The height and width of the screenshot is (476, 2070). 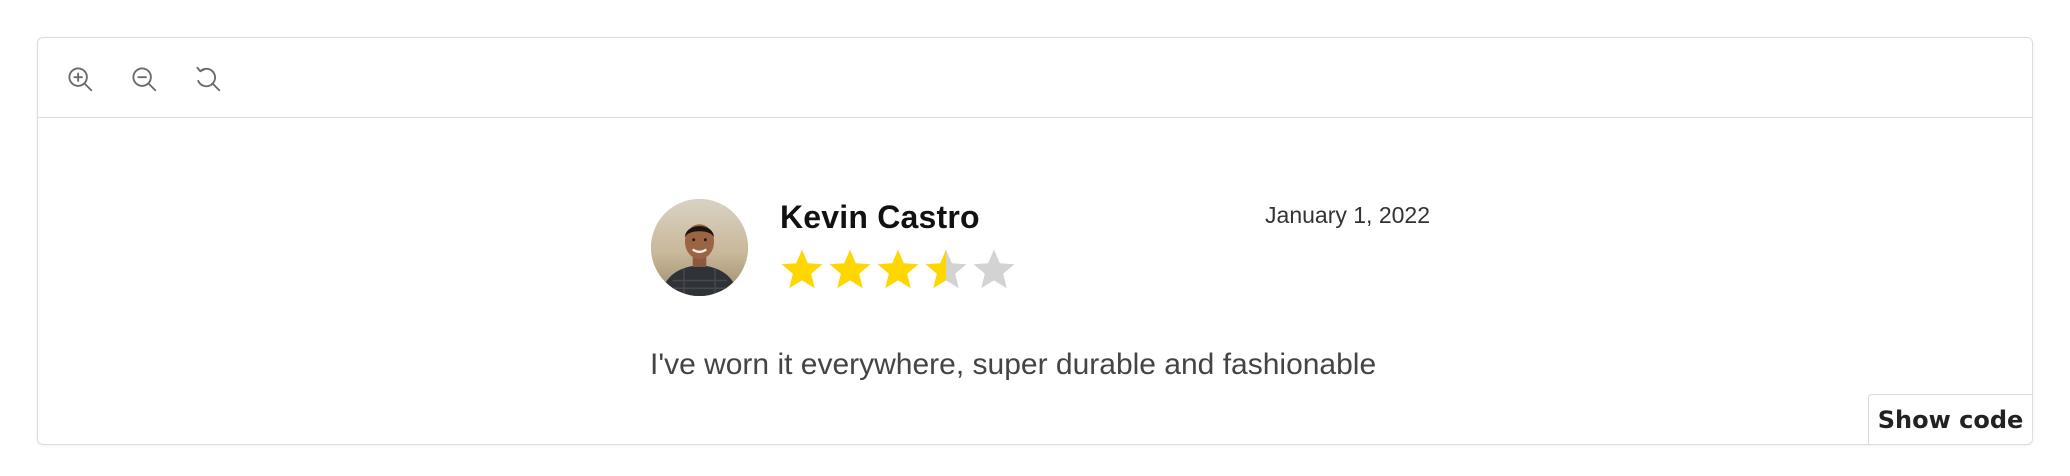 I want to click on zoom-in-button, so click(x=80, y=79).